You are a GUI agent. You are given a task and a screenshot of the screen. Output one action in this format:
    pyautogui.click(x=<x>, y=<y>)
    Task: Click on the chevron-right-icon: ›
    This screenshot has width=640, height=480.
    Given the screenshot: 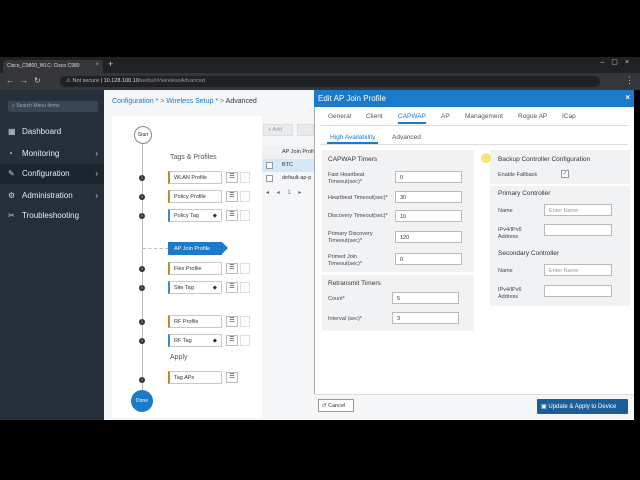 What is the action you would take?
    pyautogui.click(x=96, y=153)
    